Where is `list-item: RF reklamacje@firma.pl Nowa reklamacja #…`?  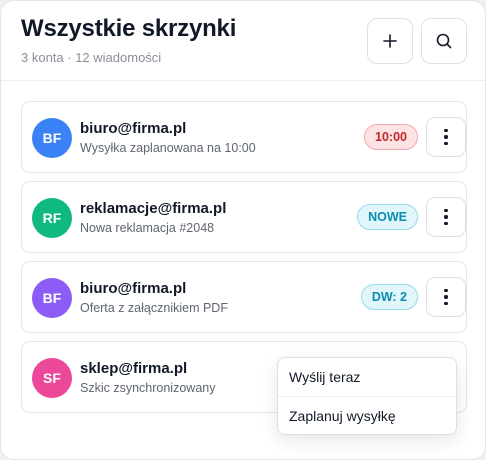 list-item: RF reklamacje@firma.pl Nowa reklamacja #… is located at coordinates (244, 217).